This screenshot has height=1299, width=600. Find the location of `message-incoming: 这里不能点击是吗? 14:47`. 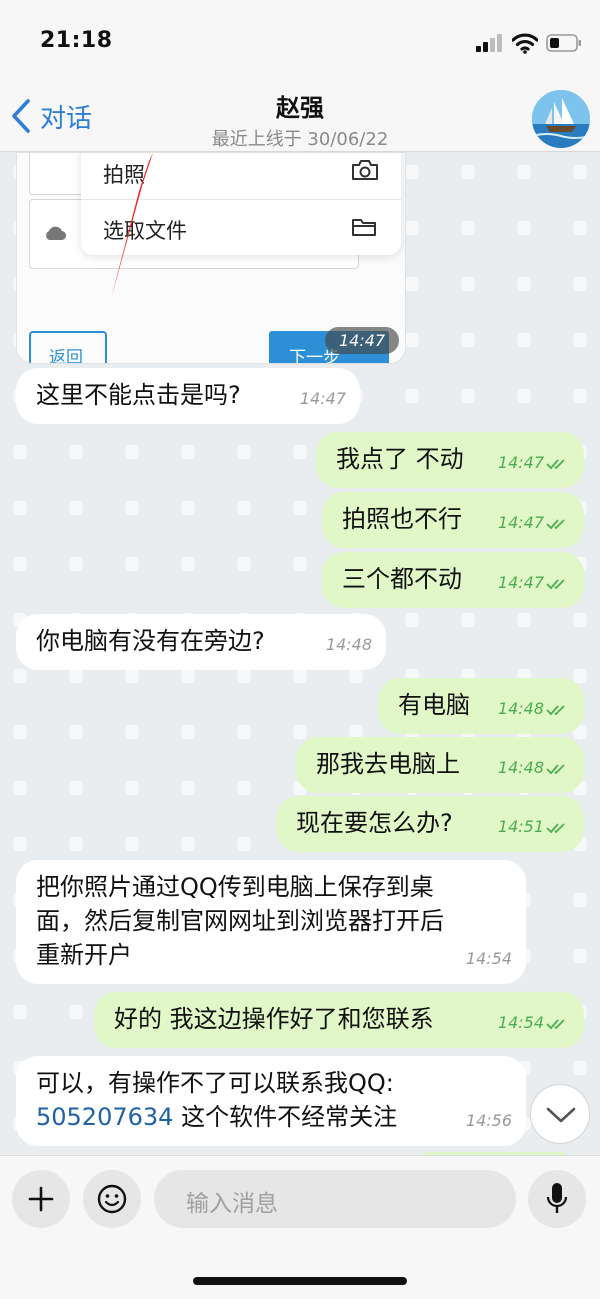

message-incoming: 这里不能点击是吗? 14:47 is located at coordinates (188, 396).